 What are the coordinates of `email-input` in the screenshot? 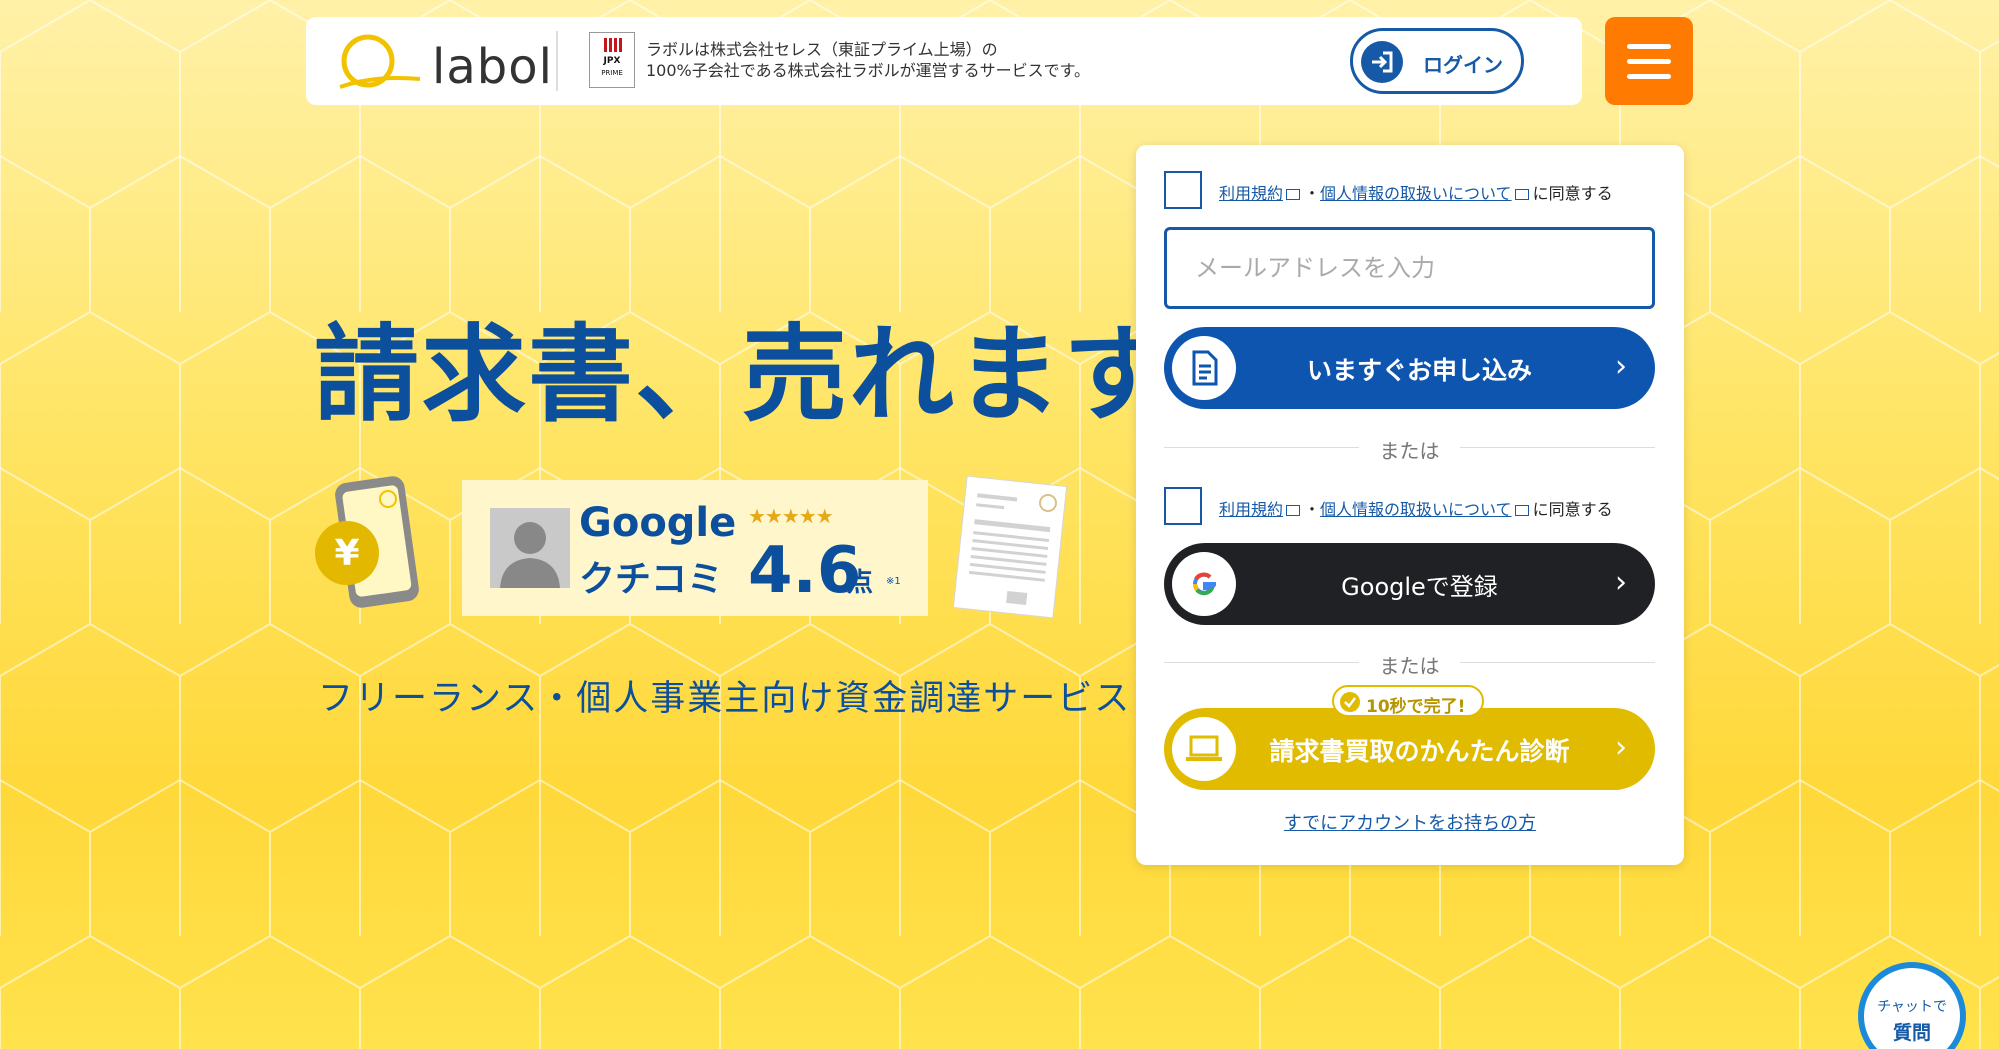 It's located at (1409, 268).